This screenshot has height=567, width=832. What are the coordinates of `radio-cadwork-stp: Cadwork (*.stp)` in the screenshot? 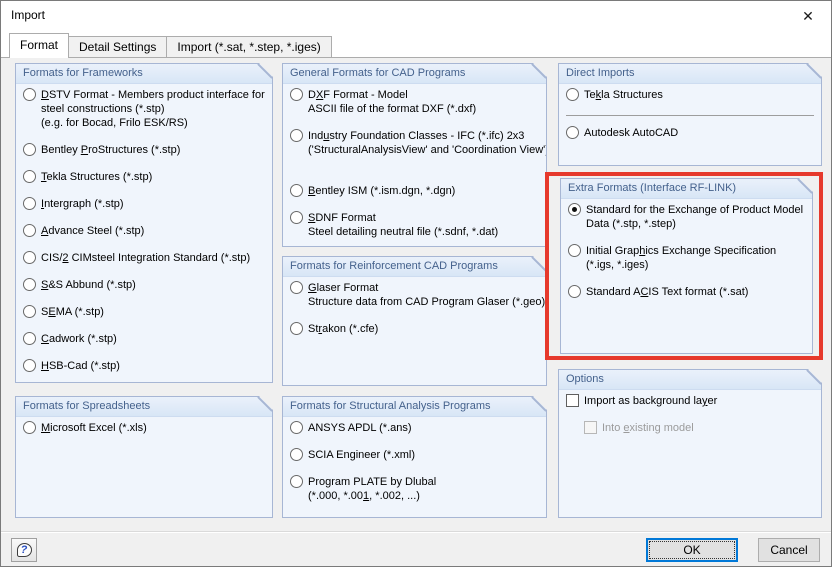 It's located at (144, 339).